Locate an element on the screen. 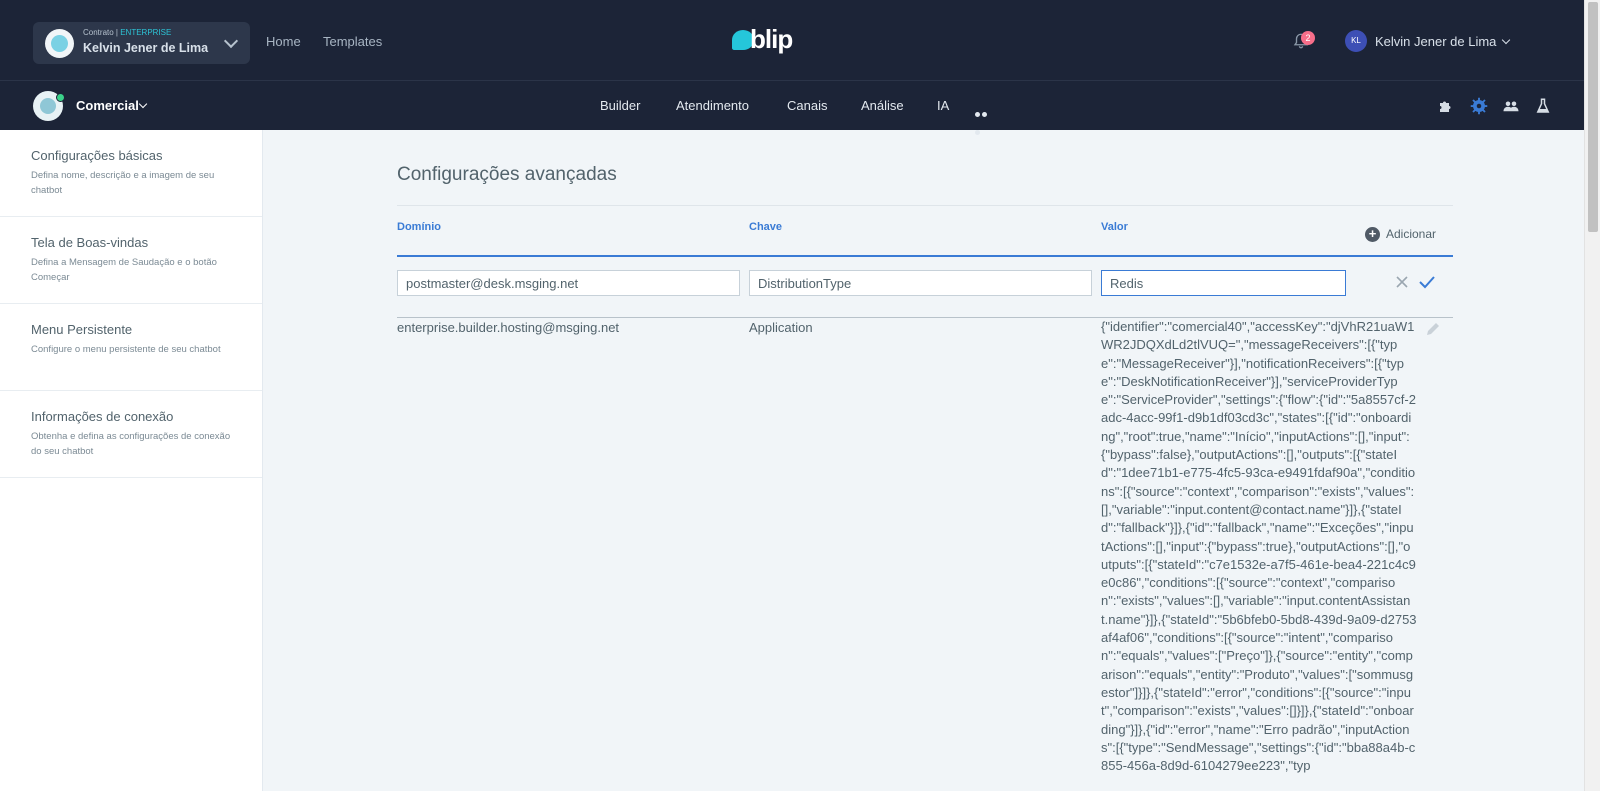 This screenshot has width=1600, height=791. contract-name: Kelvin Jener de Lima is located at coordinates (146, 48).